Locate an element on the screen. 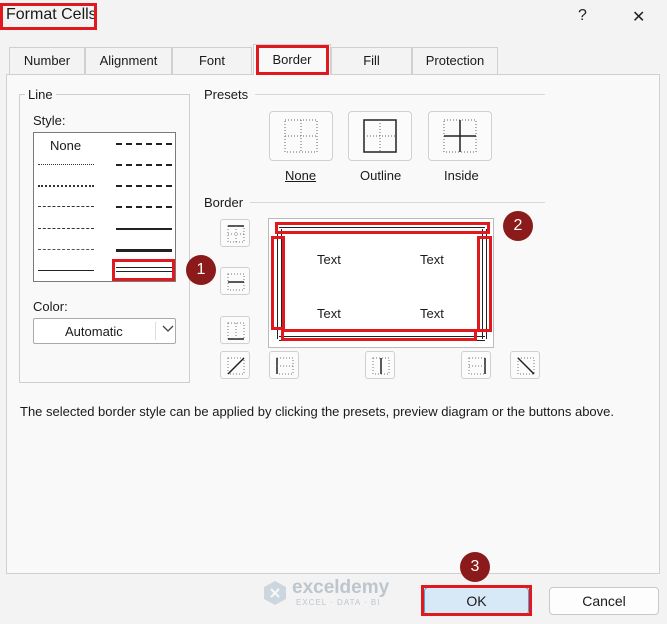 Image resolution: width=667 pixels, height=624 pixels. border-group-label: Border is located at coordinates (224, 202).